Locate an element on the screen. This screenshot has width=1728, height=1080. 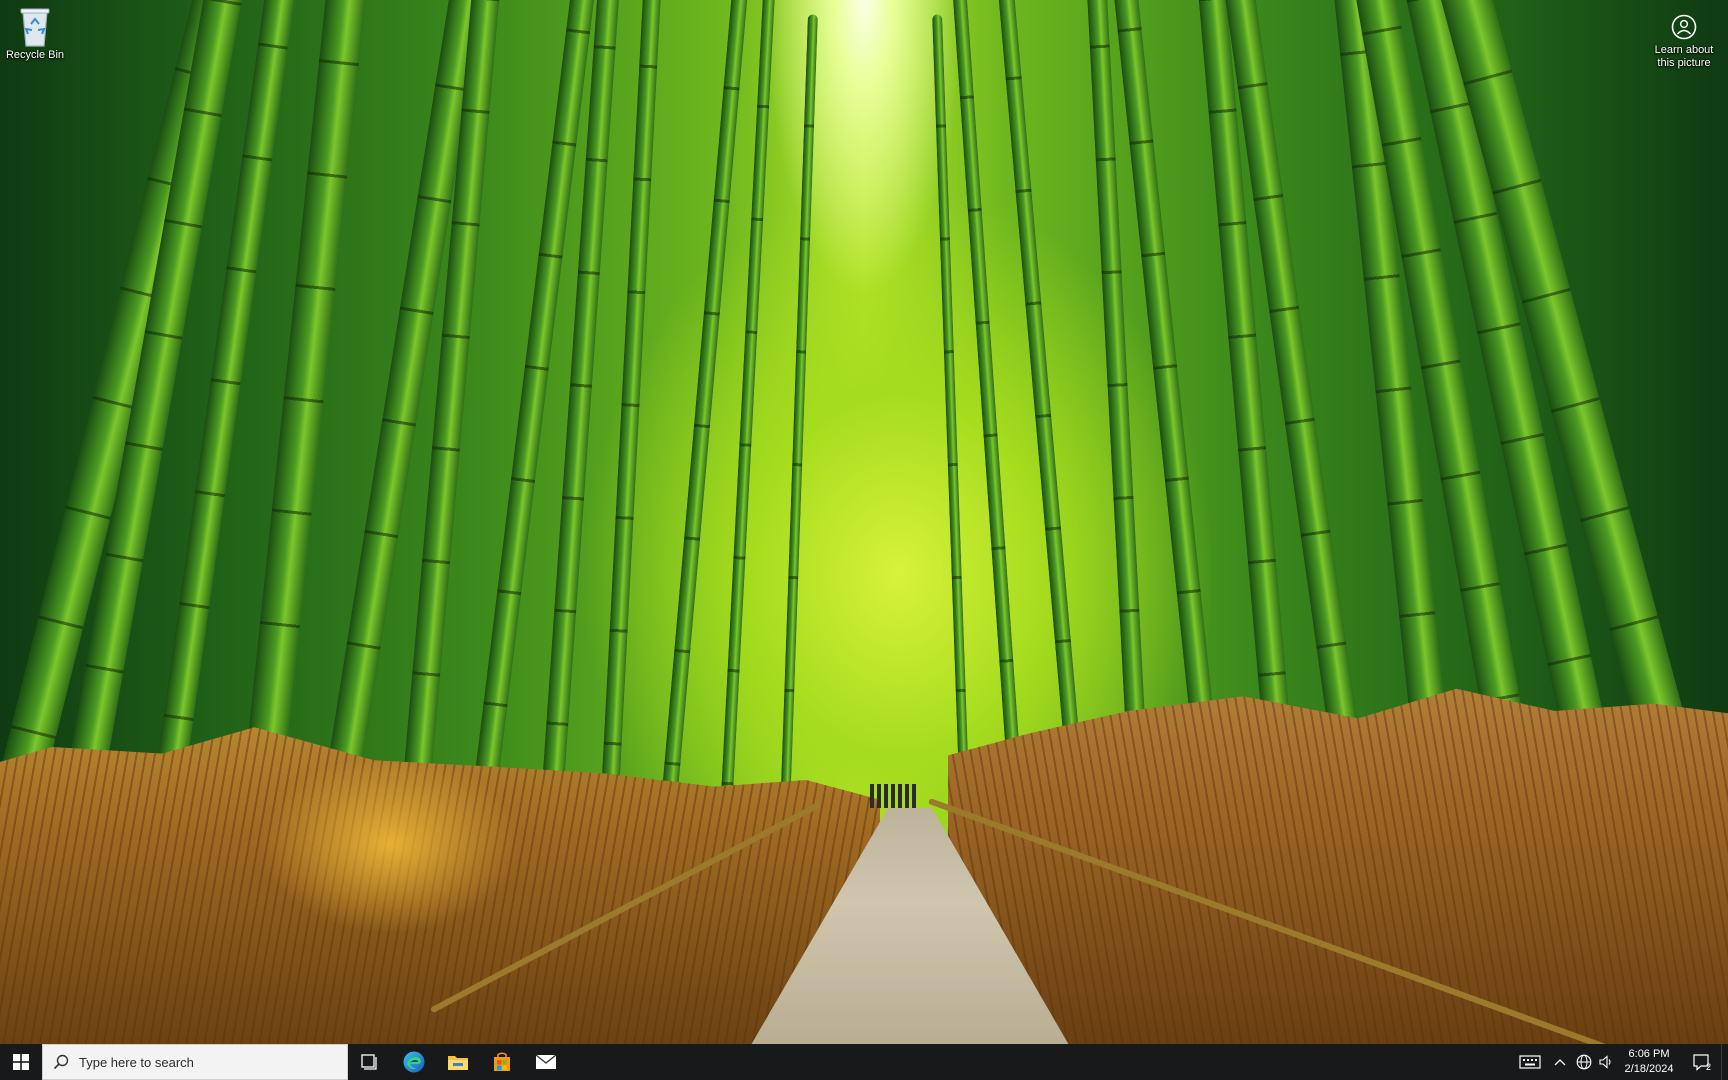
file-explorer-taskbar-button is located at coordinates (458, 1062).